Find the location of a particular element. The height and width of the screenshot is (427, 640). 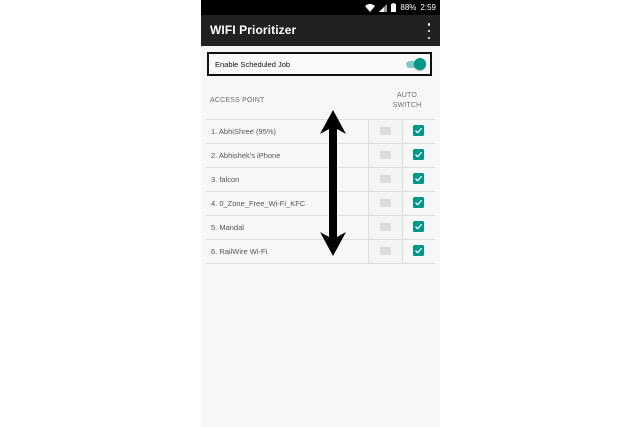

app-title: WIFI Prioritizer is located at coordinates (253, 30).